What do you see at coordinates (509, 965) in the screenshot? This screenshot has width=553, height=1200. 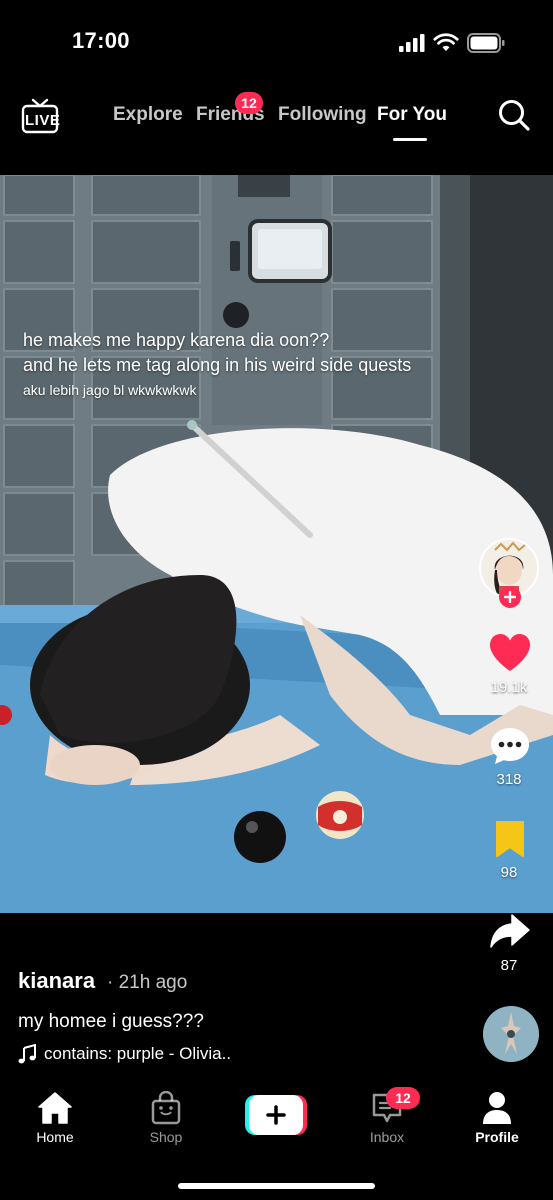 I see `share-count: 87` at bounding box center [509, 965].